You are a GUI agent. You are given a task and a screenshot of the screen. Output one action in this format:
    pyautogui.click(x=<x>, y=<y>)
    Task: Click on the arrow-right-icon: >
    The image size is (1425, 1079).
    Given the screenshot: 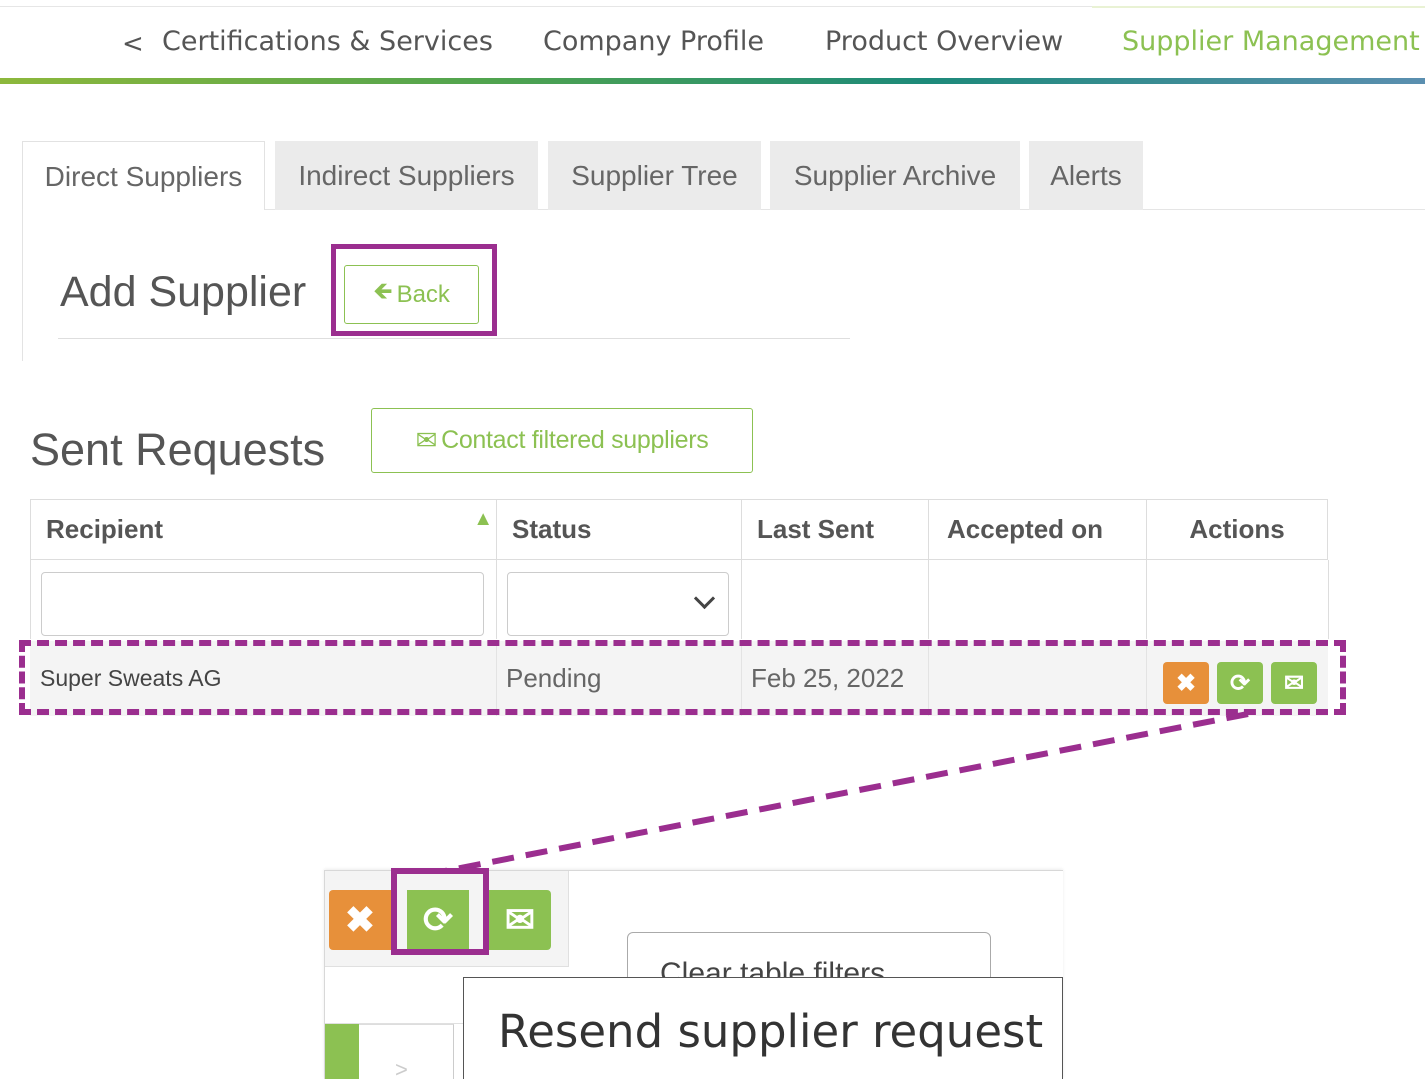 What is the action you would take?
    pyautogui.click(x=401, y=1068)
    